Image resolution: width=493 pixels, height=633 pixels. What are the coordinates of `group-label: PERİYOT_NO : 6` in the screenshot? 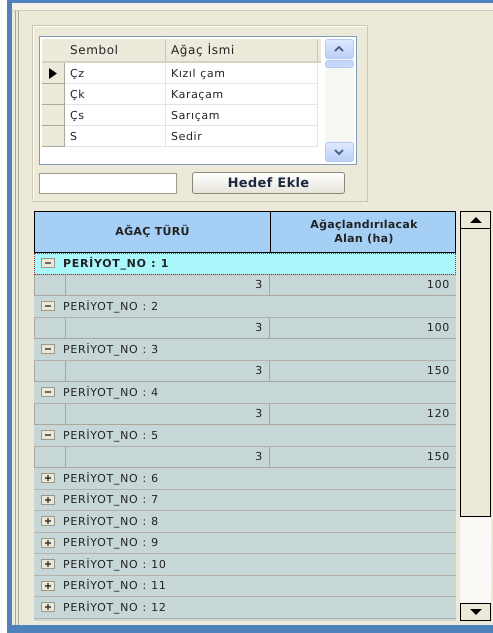 It's located at (111, 478).